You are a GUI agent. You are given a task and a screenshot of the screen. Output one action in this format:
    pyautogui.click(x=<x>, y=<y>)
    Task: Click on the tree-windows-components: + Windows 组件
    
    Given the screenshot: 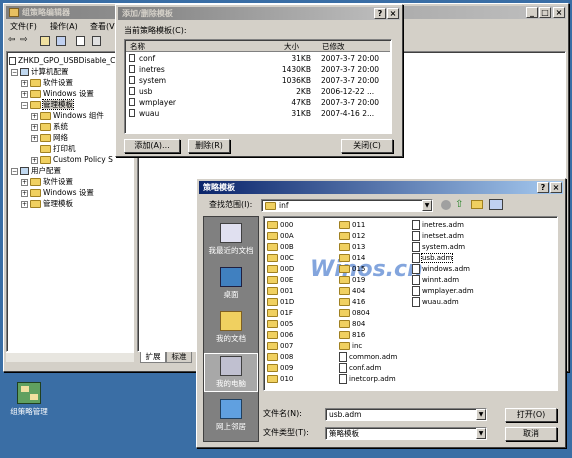 What is the action you would take?
    pyautogui.click(x=67, y=115)
    